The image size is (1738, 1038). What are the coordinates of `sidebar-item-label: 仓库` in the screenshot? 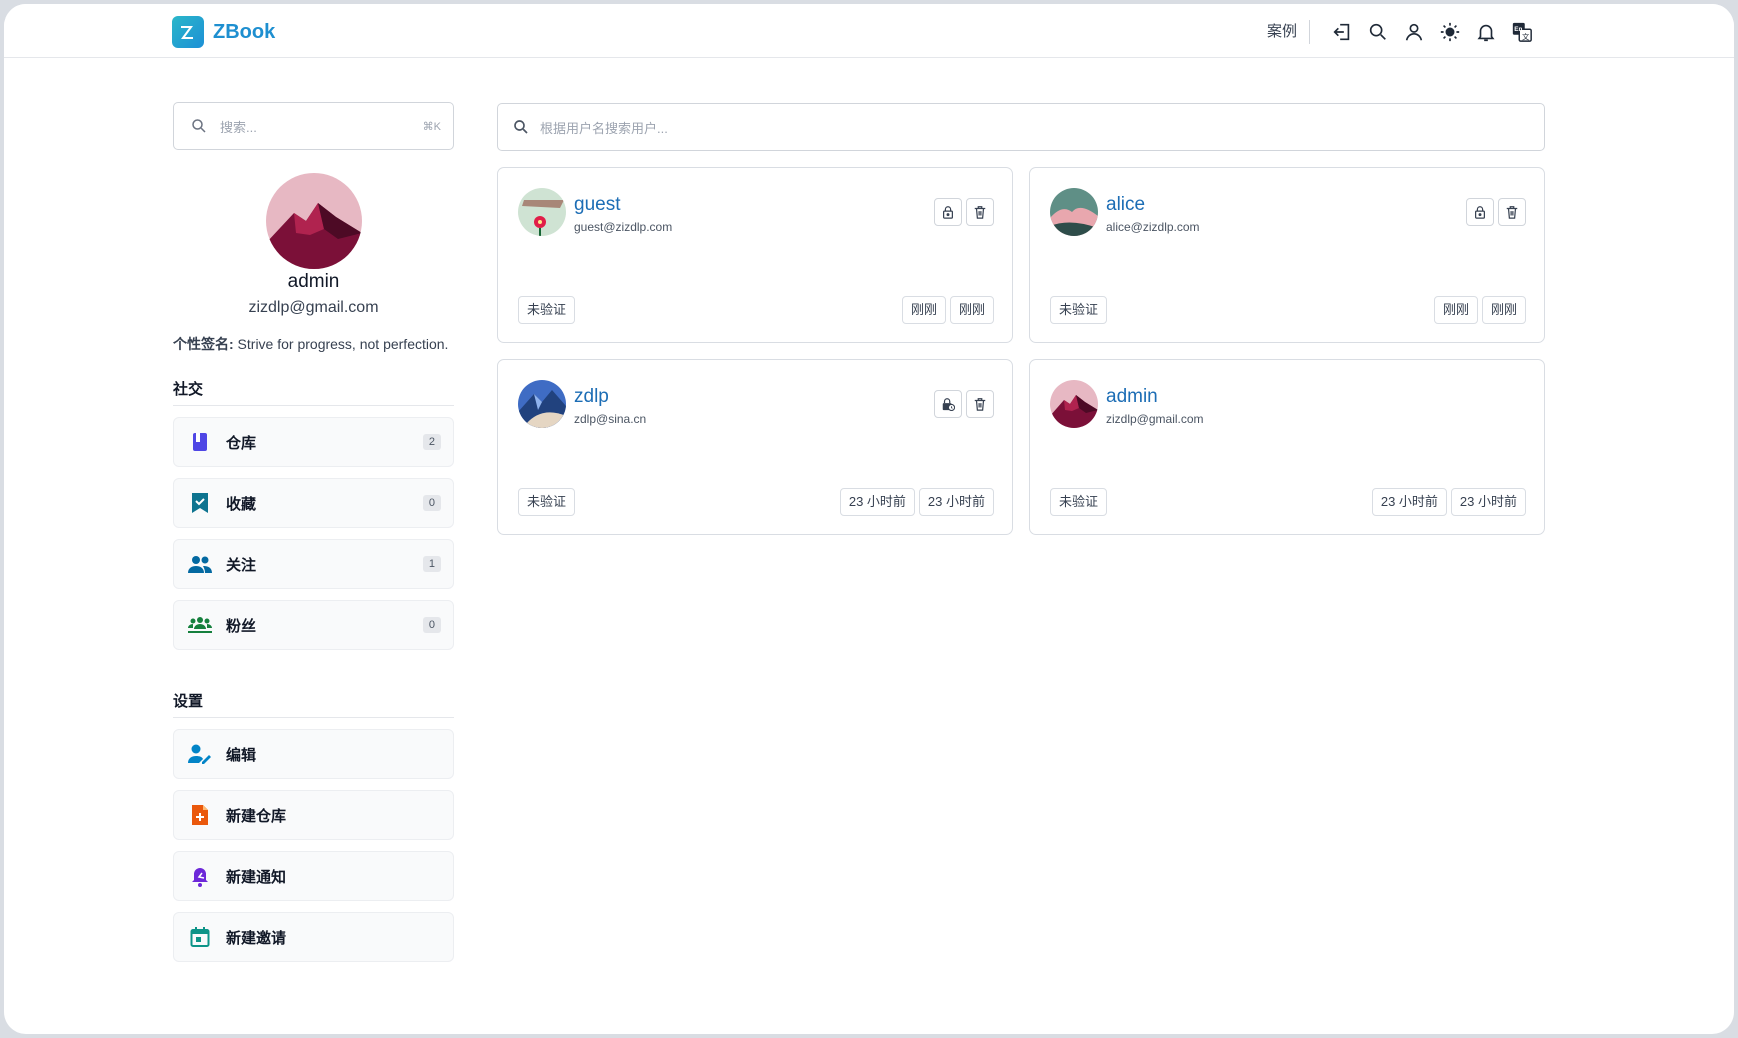 It's located at (241, 443).